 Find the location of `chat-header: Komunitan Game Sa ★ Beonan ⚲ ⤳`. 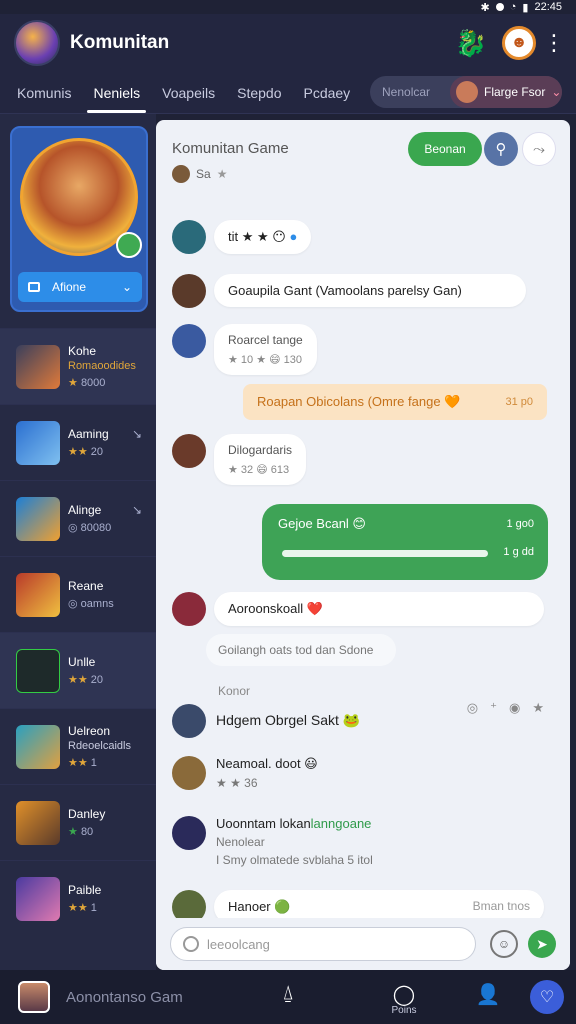

chat-header: Komunitan Game Sa ★ Beonan ⚲ ⤳ is located at coordinates (363, 152).